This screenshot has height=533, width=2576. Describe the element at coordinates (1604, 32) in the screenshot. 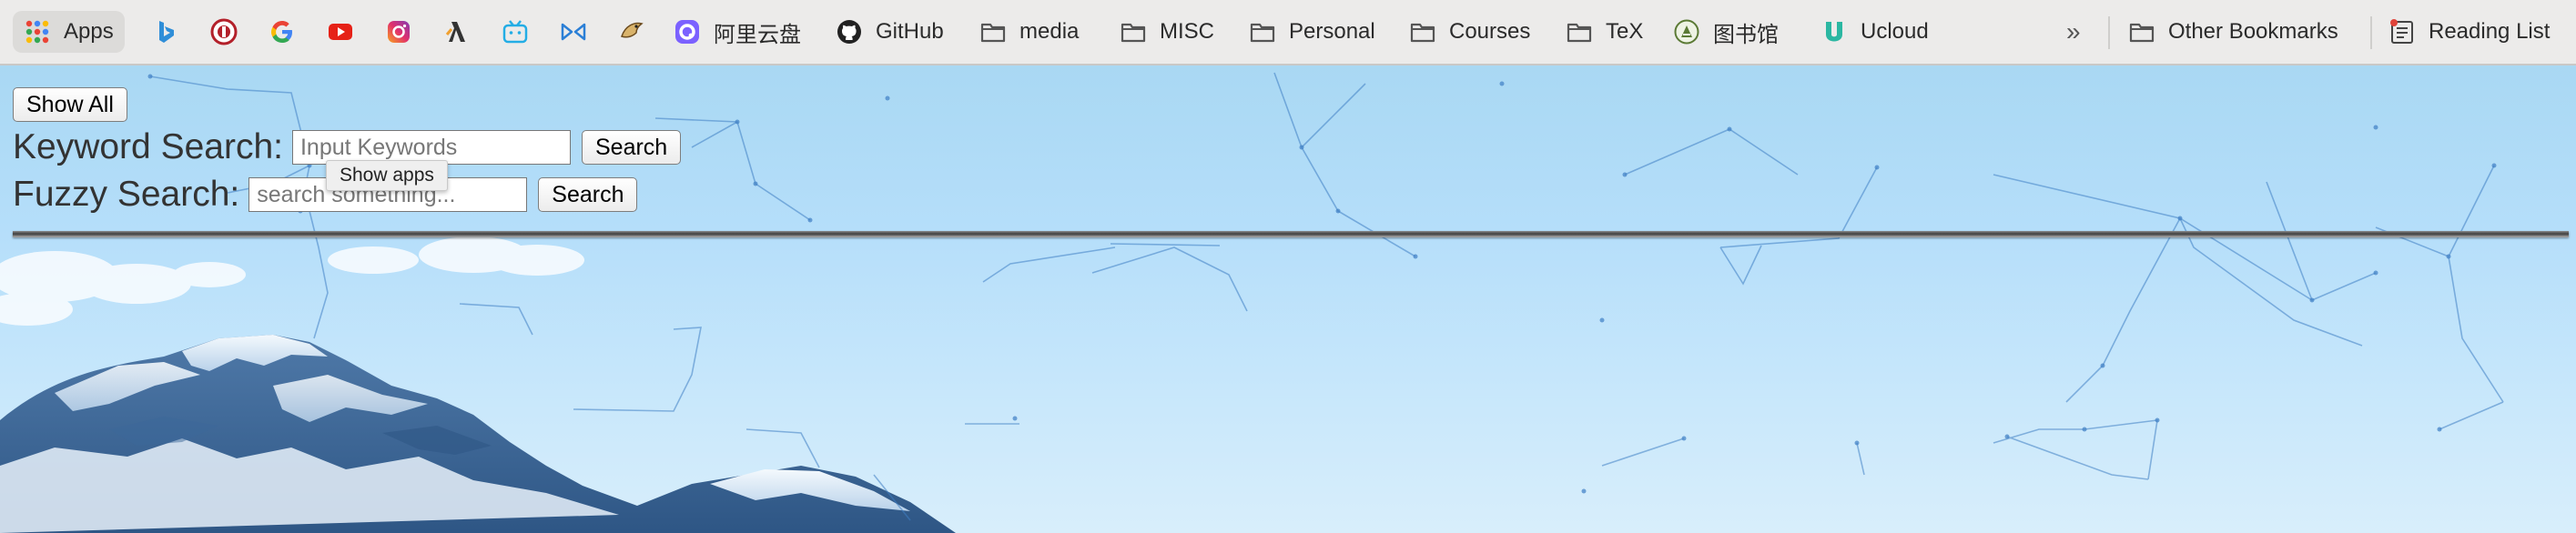

I see `bookmark-folder-tex: TeX` at that location.